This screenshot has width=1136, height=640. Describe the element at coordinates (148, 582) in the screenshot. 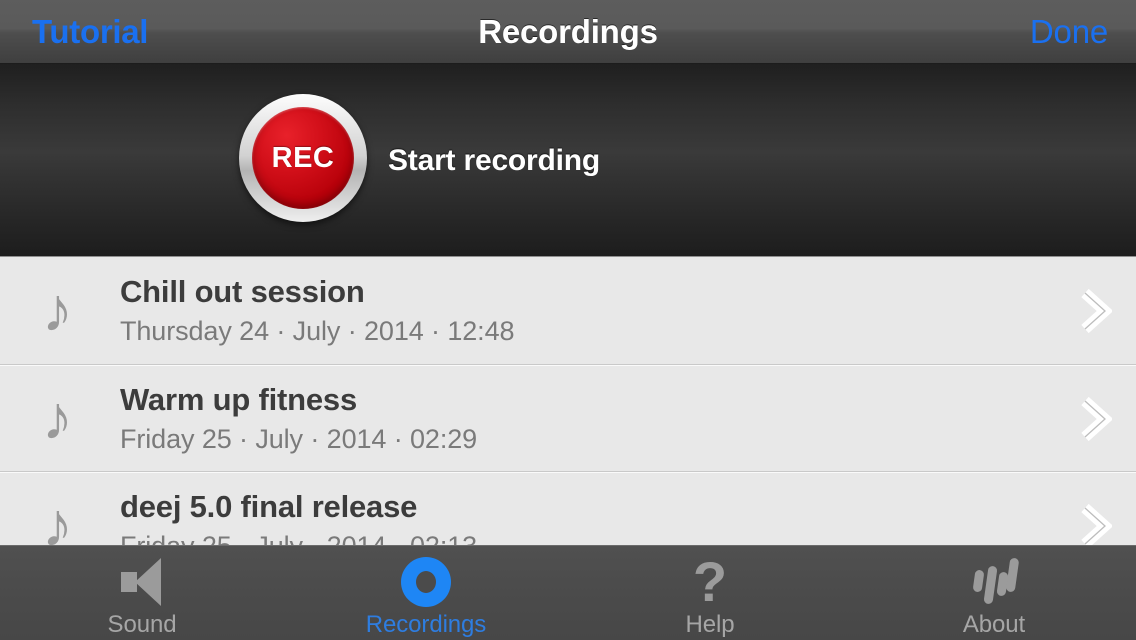

I see `speaker-cone` at that location.